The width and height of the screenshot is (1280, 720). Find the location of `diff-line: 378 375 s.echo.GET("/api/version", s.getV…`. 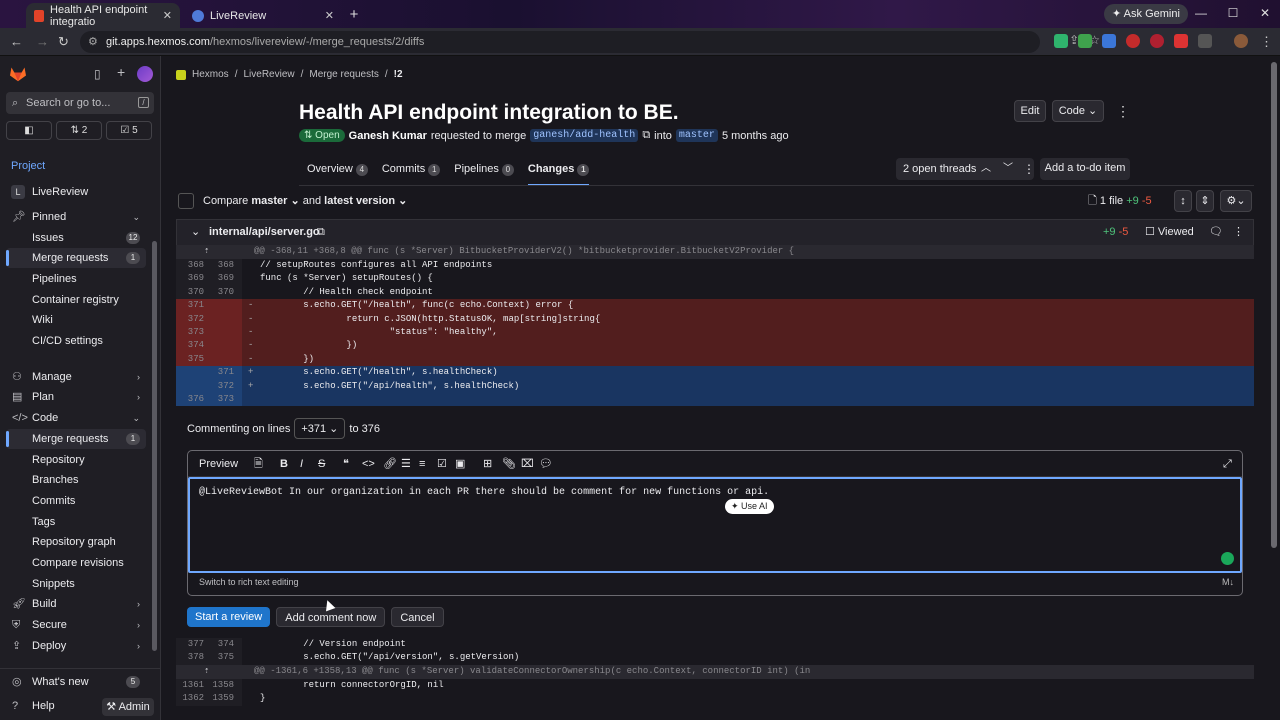

diff-line: 378 375 s.echo.GET("/api/version", s.getV… is located at coordinates (715, 658).